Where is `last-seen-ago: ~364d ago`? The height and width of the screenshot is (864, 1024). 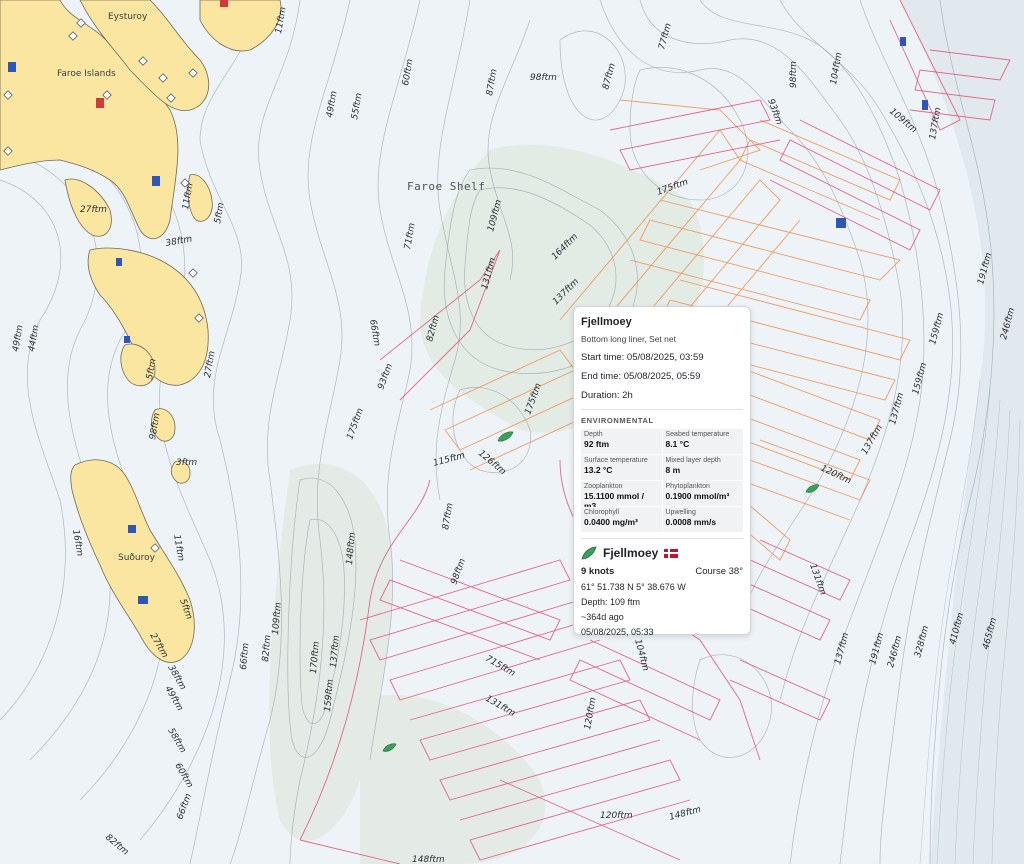
last-seen-ago: ~364d ago is located at coordinates (602, 617).